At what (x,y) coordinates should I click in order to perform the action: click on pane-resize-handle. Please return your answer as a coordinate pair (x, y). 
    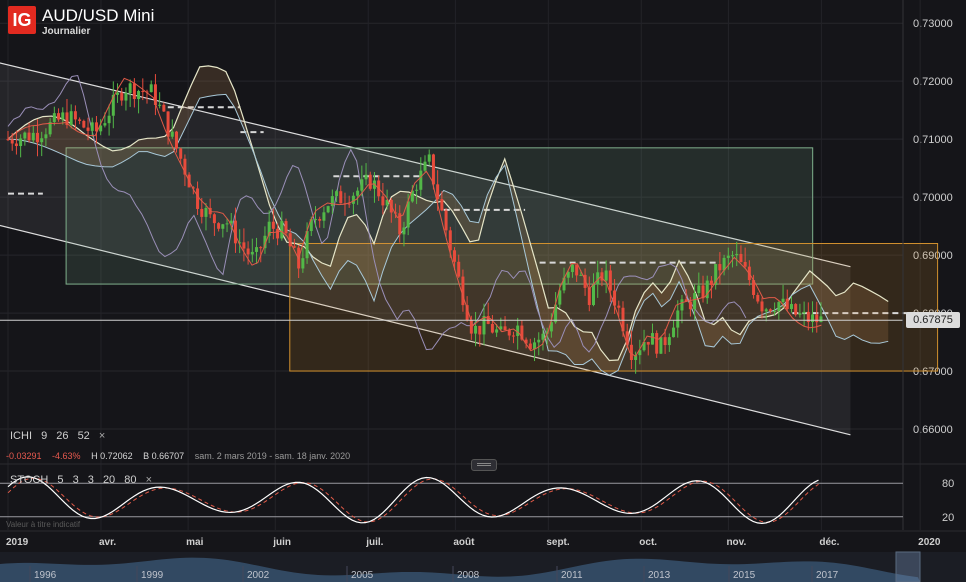
    Looking at the image, I should click on (484, 465).